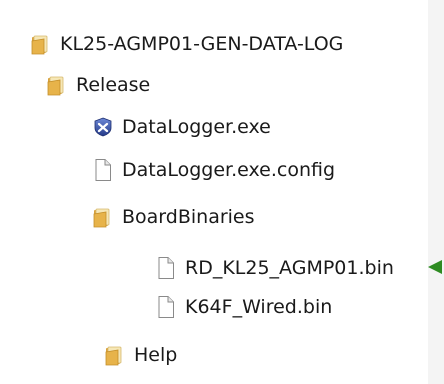  I want to click on tree-item-help-folder: Help, so click(140, 355).